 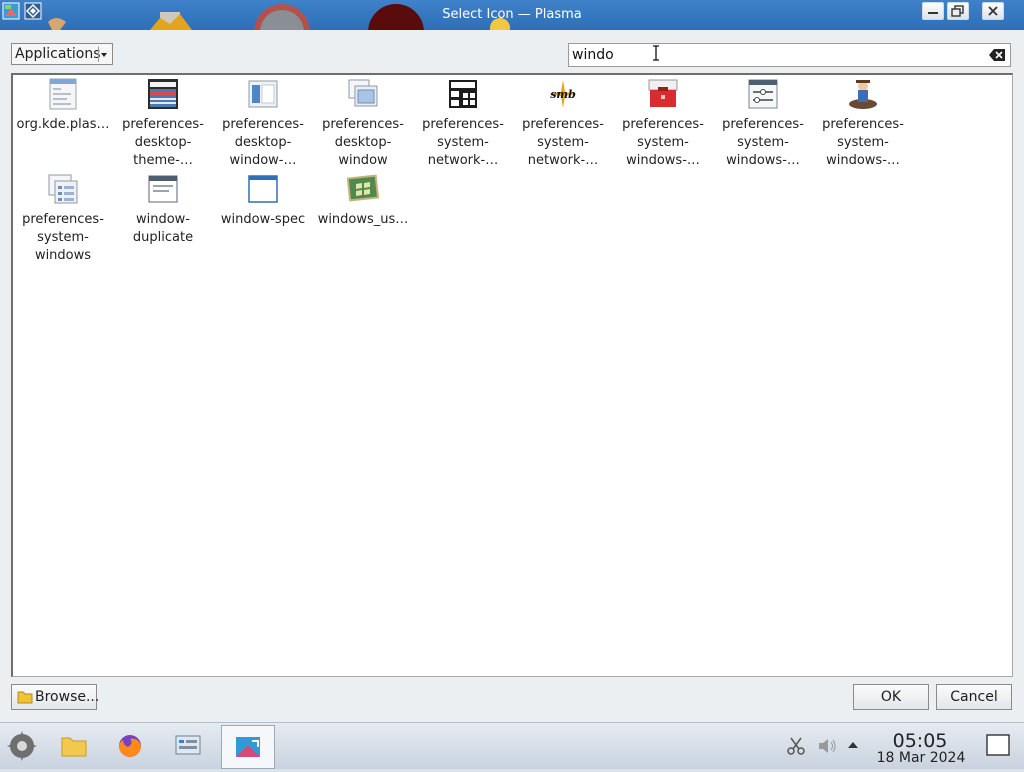 I want to click on scissors-icon, so click(x=796, y=746).